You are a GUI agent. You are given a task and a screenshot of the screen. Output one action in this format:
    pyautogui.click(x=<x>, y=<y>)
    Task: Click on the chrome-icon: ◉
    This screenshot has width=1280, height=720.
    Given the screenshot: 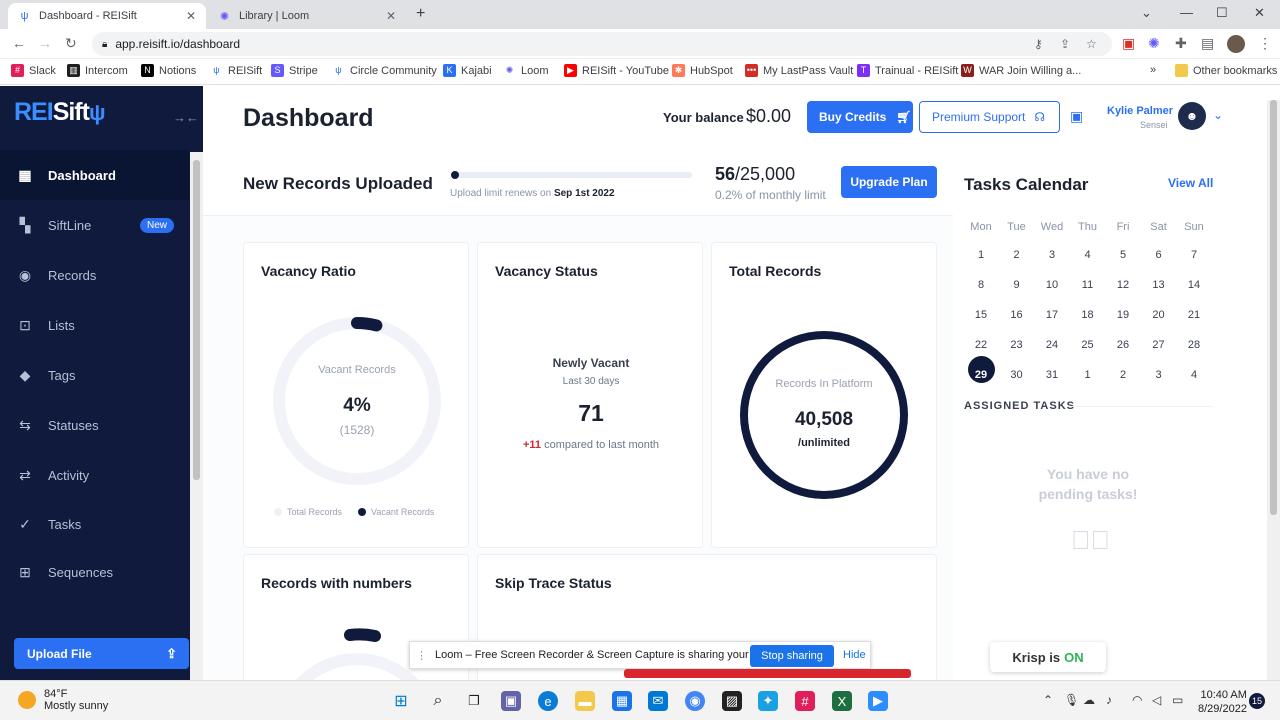 What is the action you would take?
    pyautogui.click(x=695, y=701)
    